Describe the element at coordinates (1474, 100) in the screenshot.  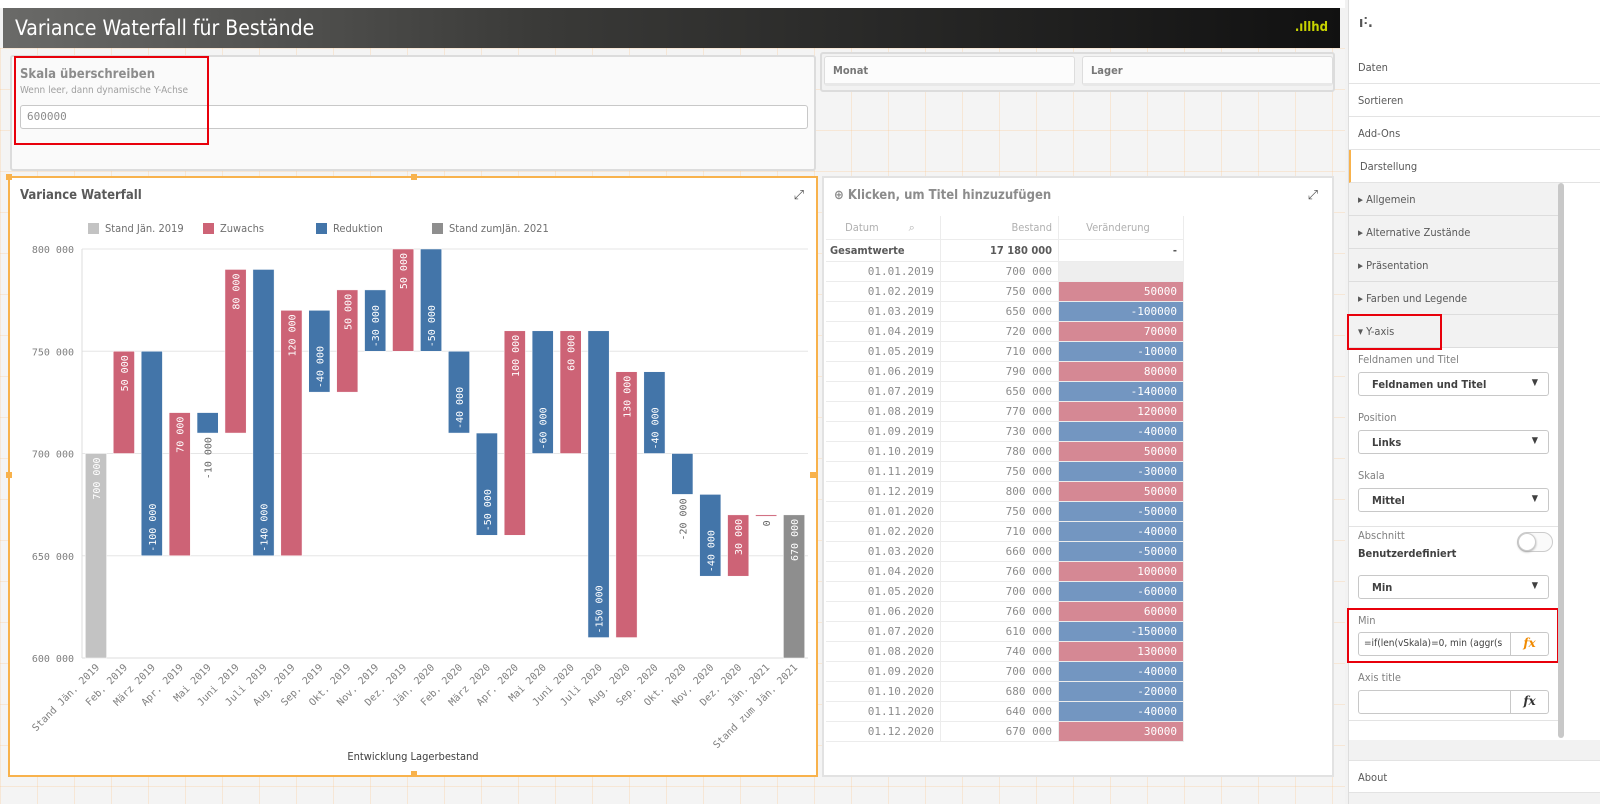
I see `tab-sortieren: Sortieren` at that location.